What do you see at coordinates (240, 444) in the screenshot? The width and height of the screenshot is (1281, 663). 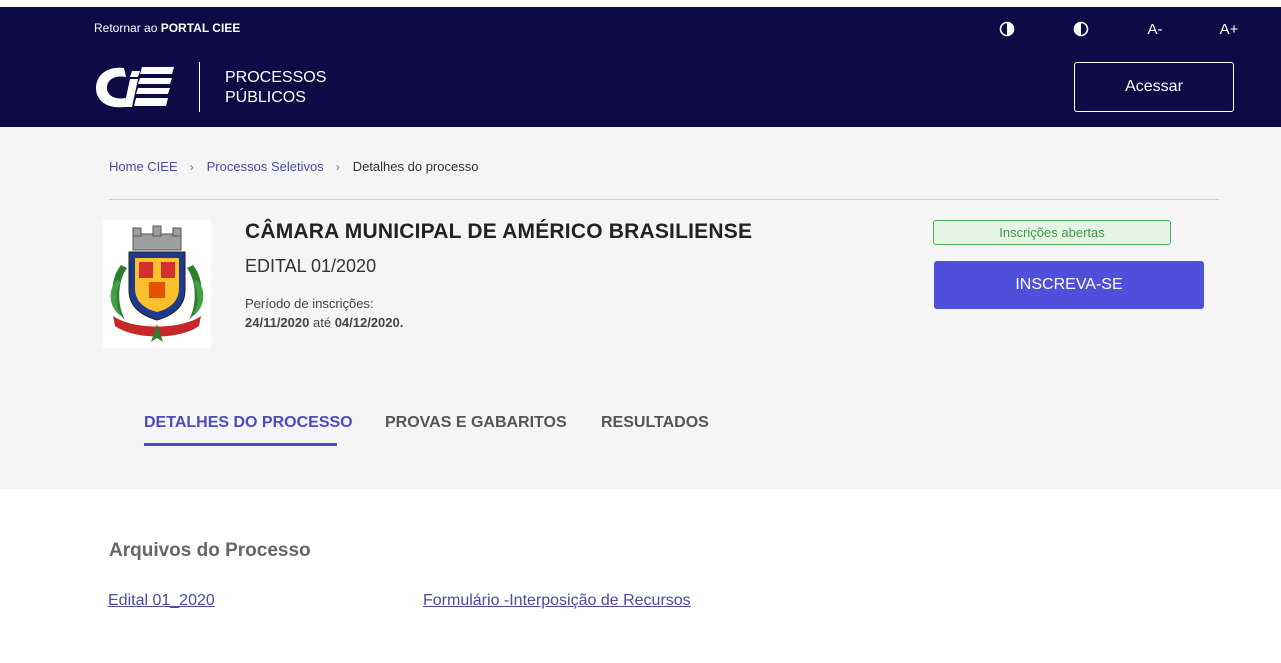 I see `active-tab-indicator` at bounding box center [240, 444].